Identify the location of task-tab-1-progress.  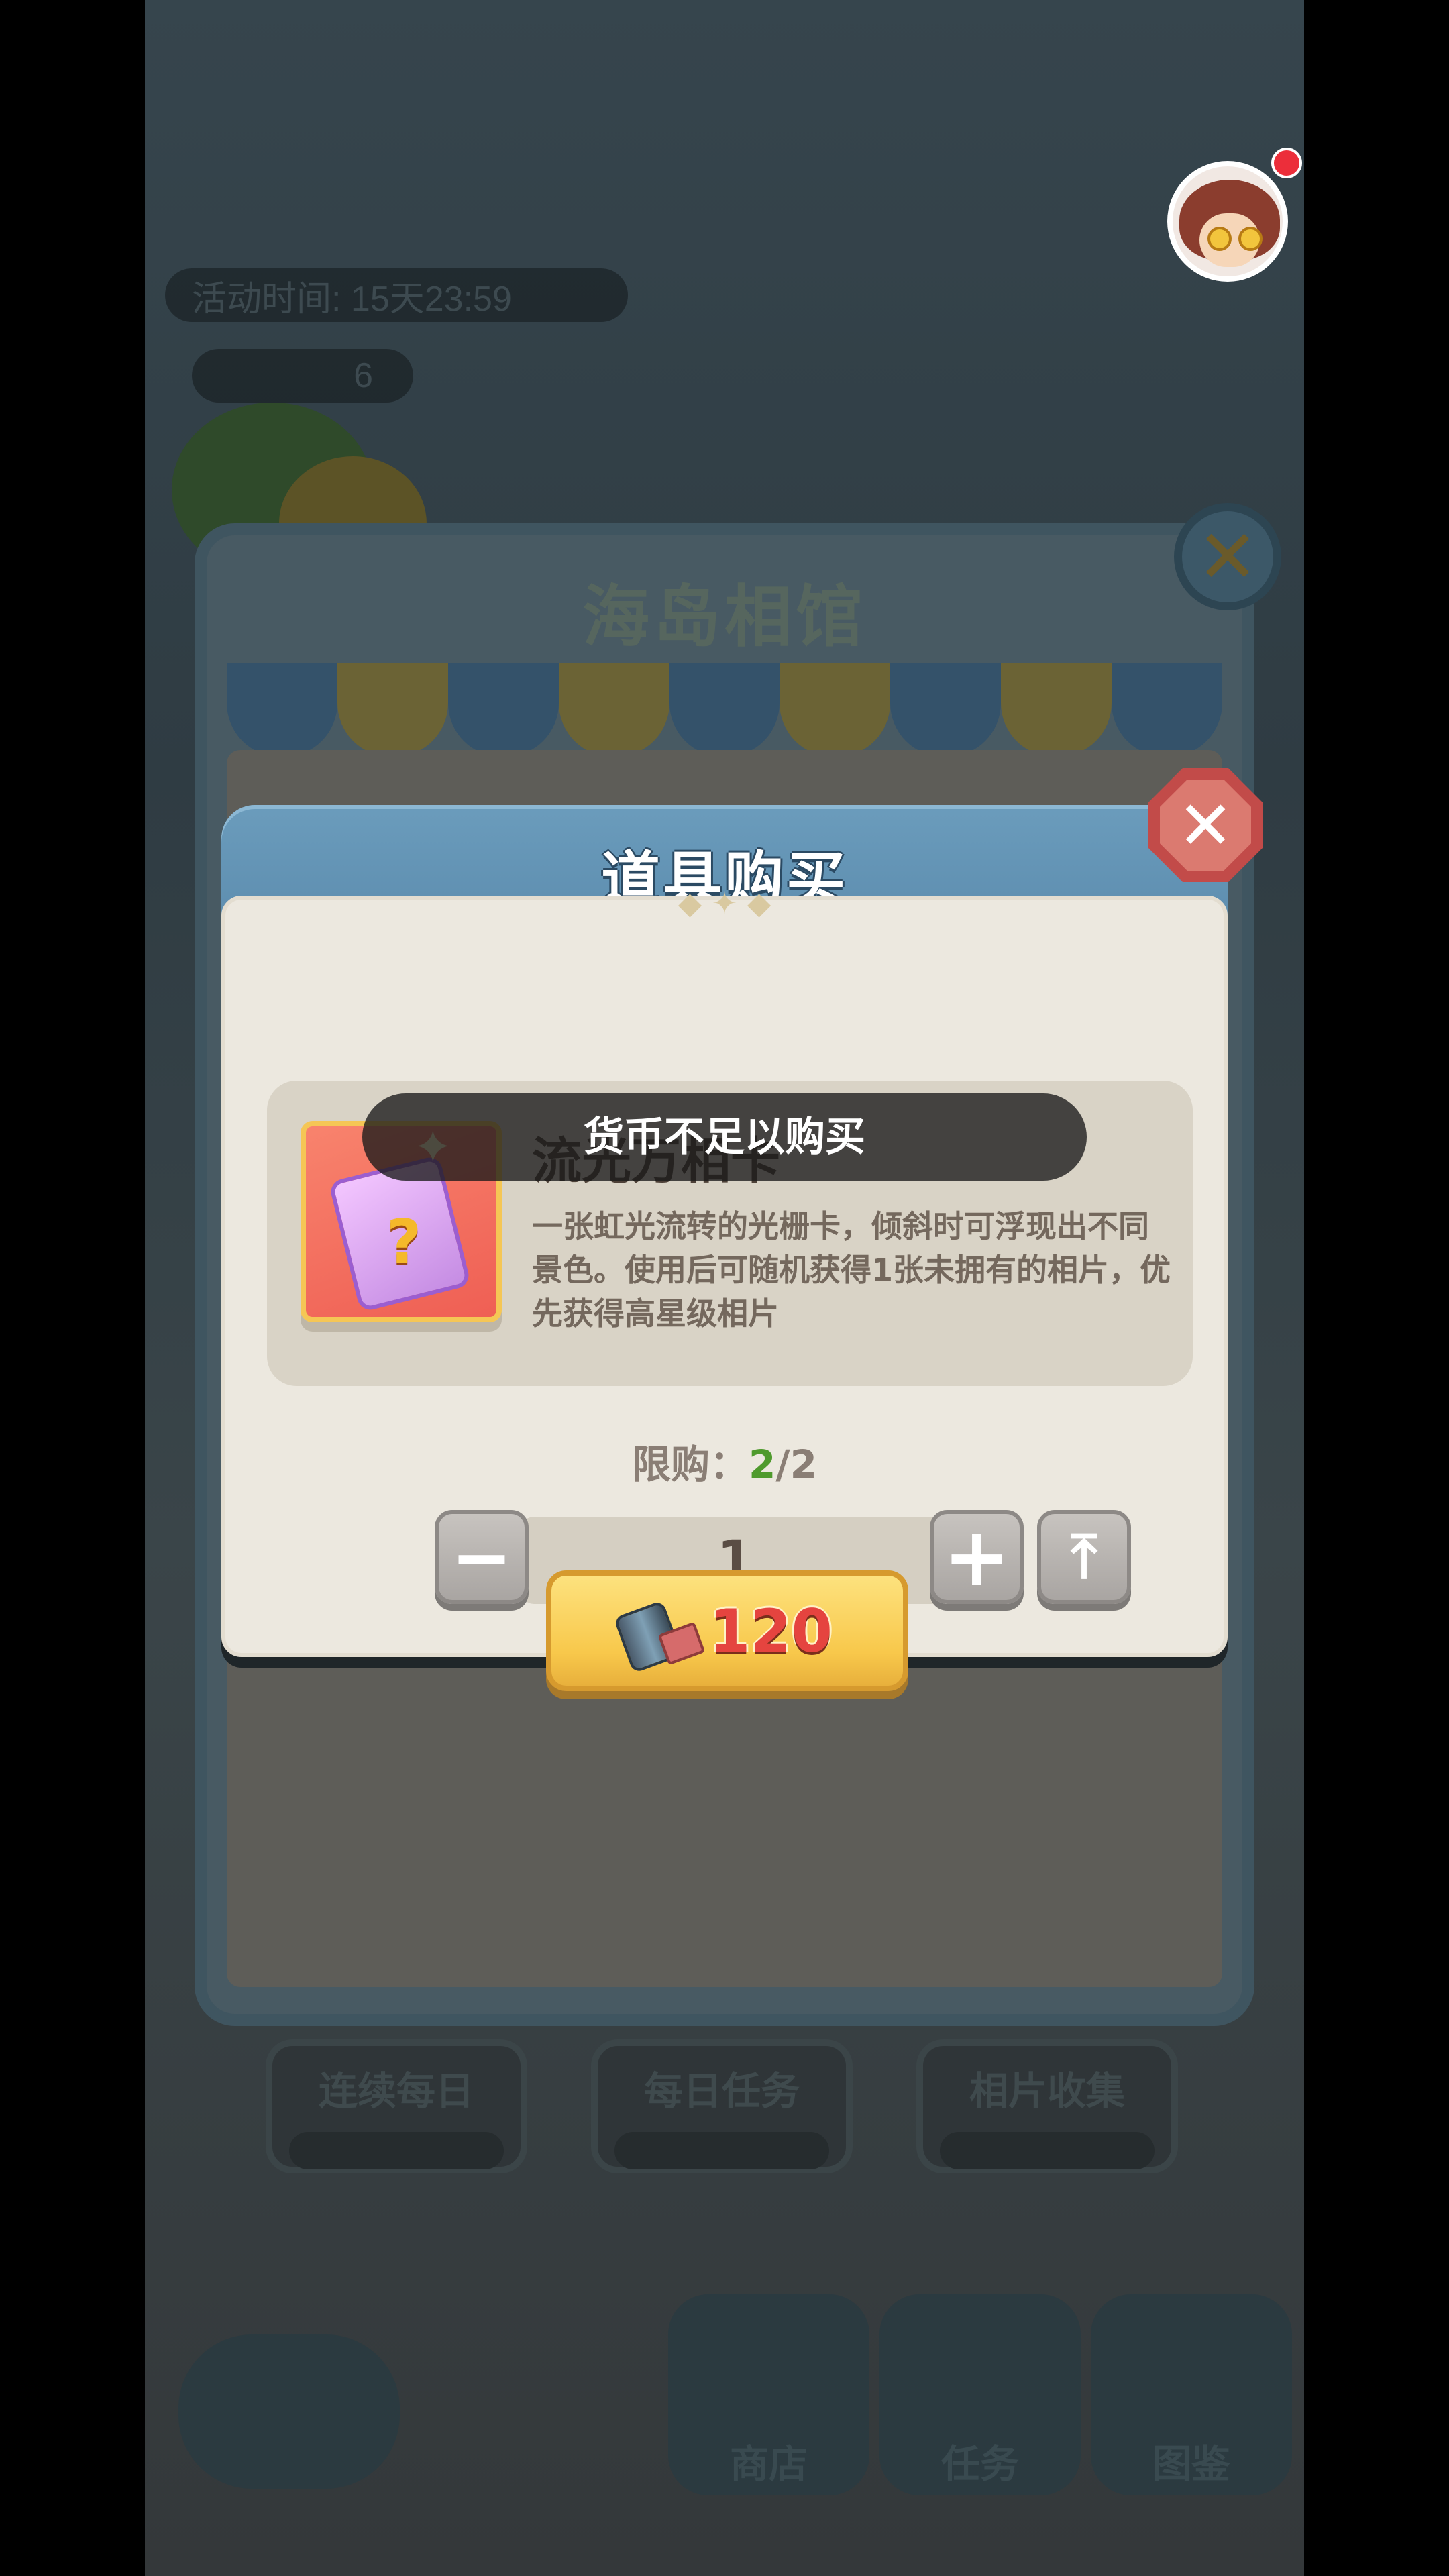
(396, 2150).